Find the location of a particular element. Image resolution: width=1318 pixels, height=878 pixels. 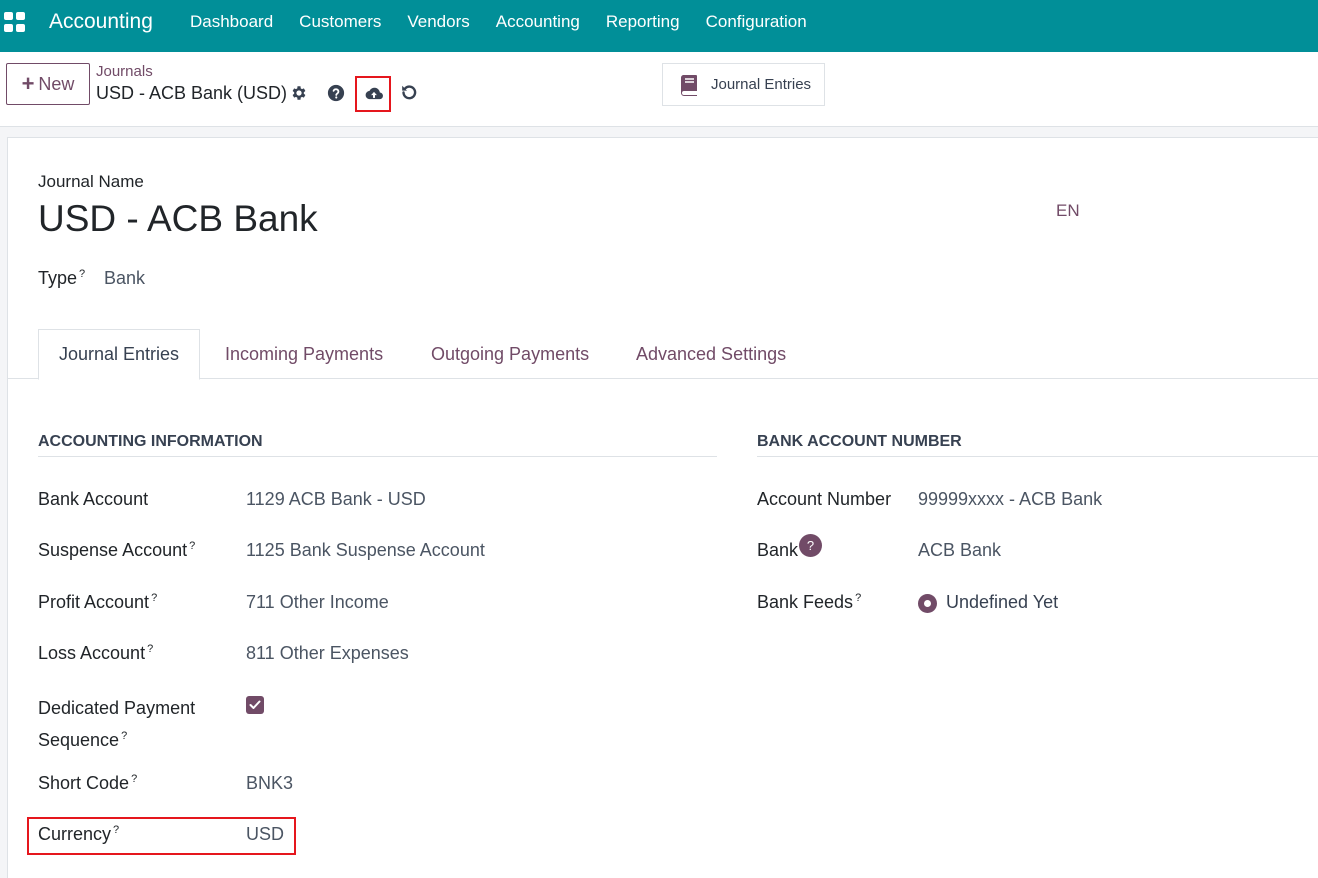

breadcrumb-current: USD - ACB Bank (USD) is located at coordinates (192, 93).